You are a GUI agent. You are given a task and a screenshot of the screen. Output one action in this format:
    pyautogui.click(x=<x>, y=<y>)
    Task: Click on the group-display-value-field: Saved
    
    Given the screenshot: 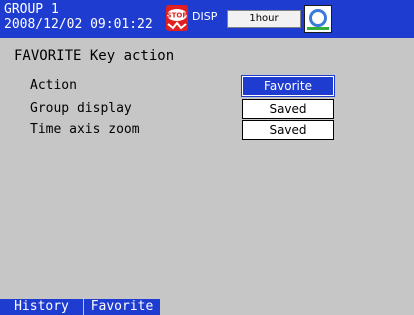 What is the action you would take?
    pyautogui.click(x=288, y=109)
    